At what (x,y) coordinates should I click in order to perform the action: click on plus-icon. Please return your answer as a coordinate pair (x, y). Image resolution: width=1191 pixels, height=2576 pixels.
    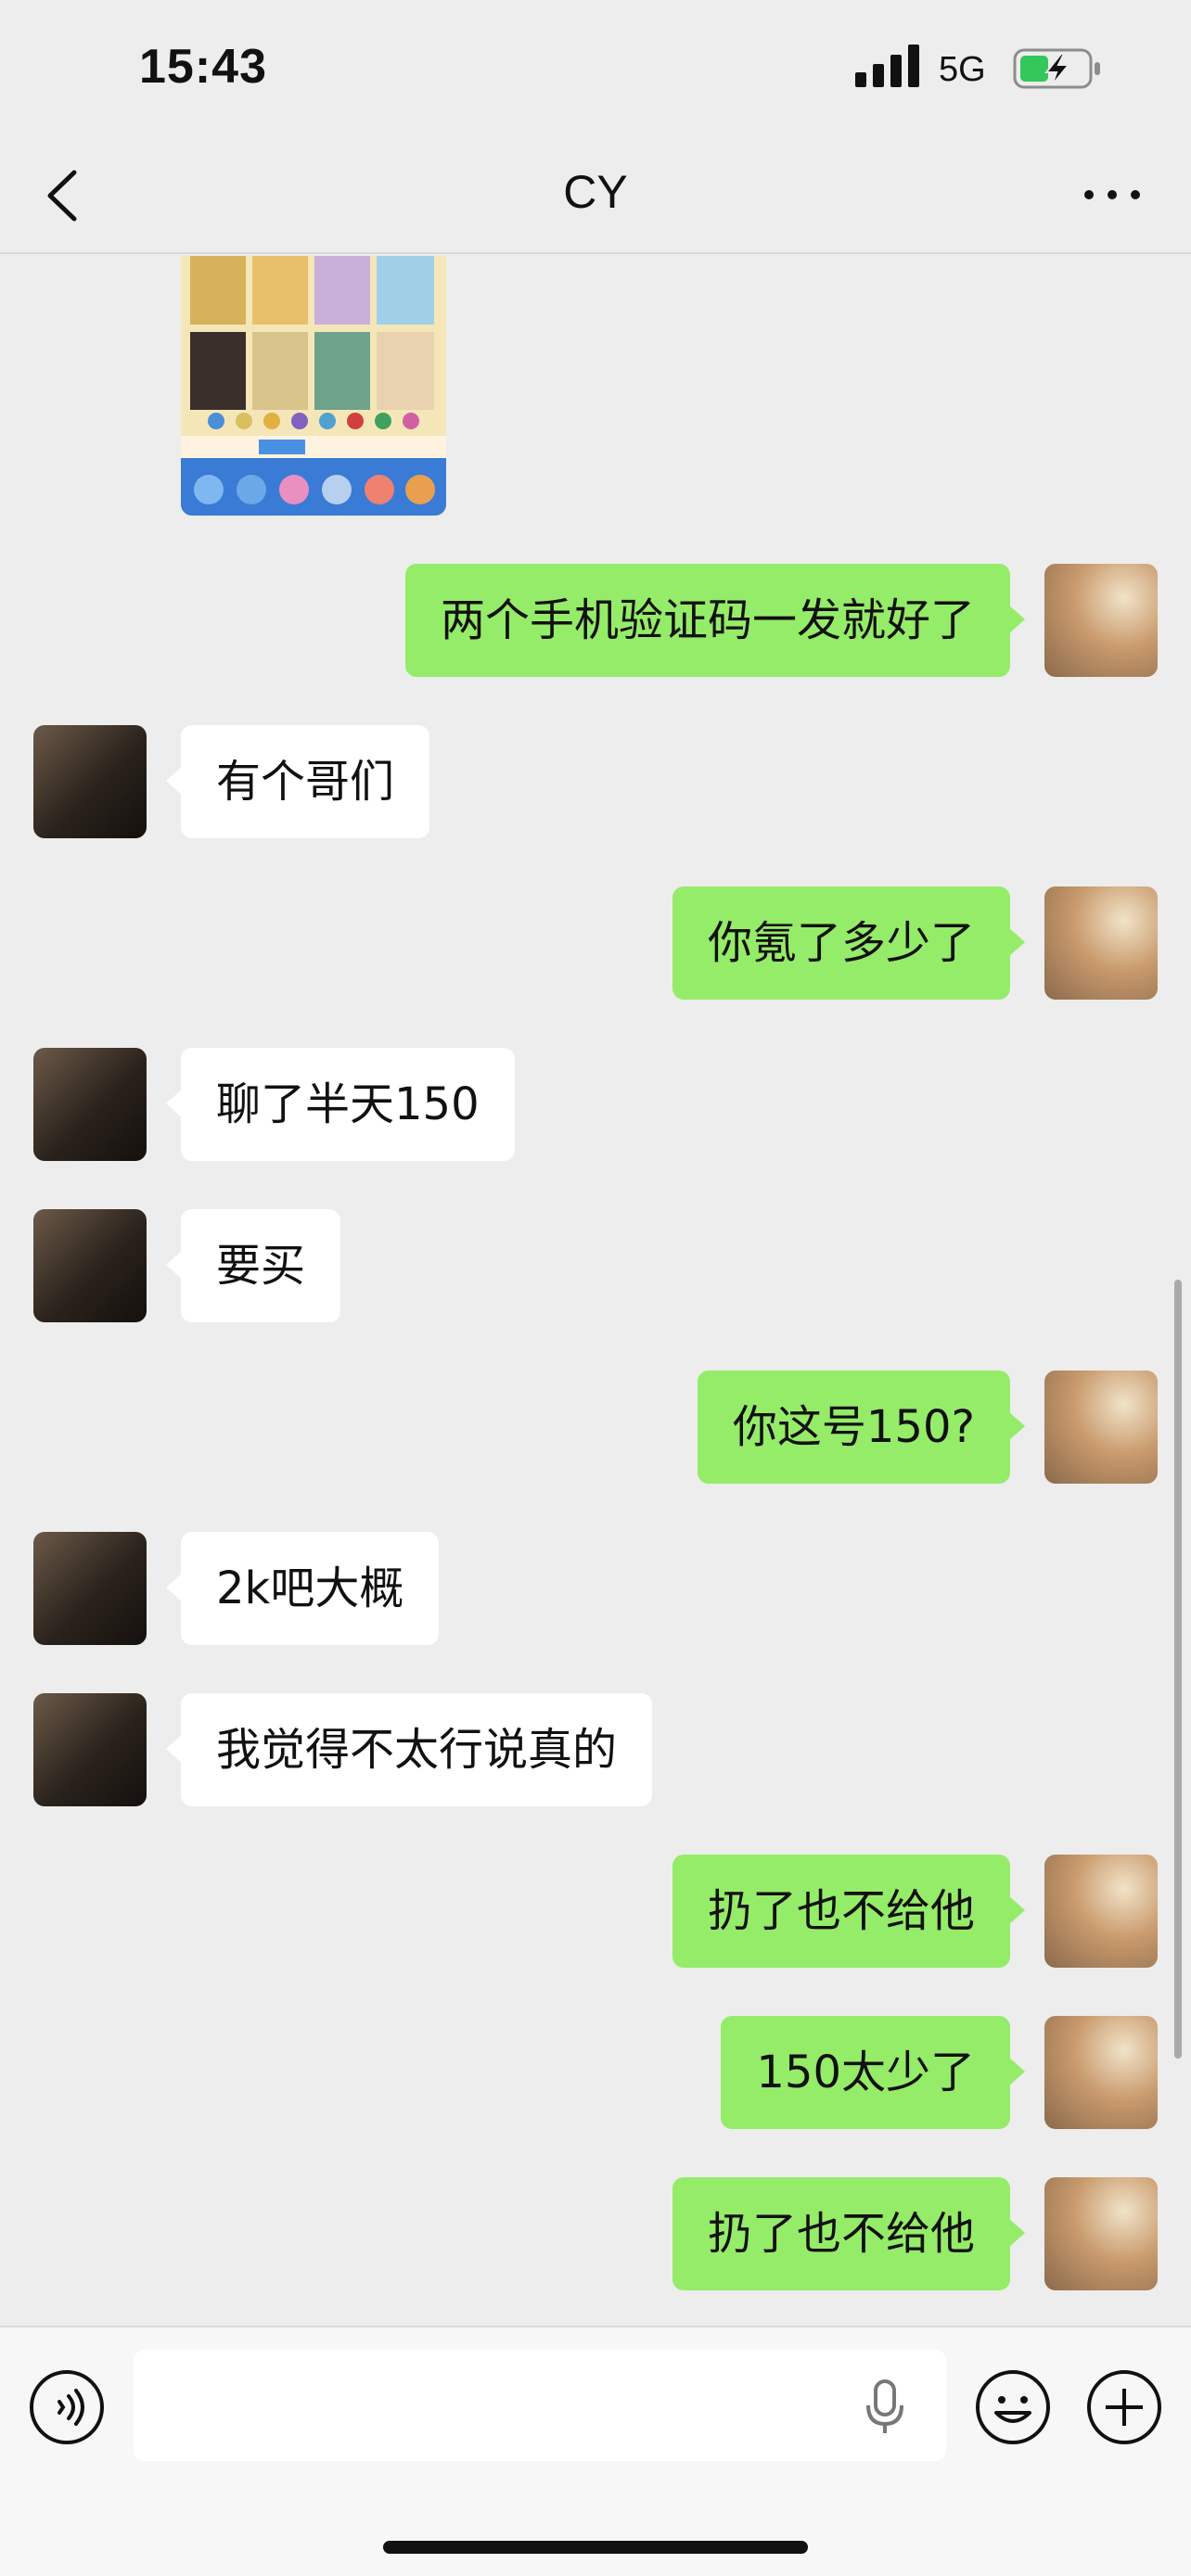
    Looking at the image, I should click on (1124, 2407).